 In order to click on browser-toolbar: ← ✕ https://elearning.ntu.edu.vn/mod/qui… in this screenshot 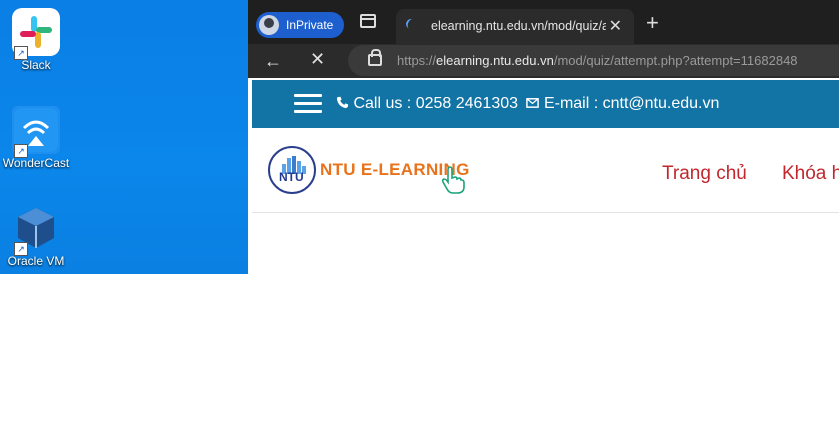, I will do `click(543, 61)`.